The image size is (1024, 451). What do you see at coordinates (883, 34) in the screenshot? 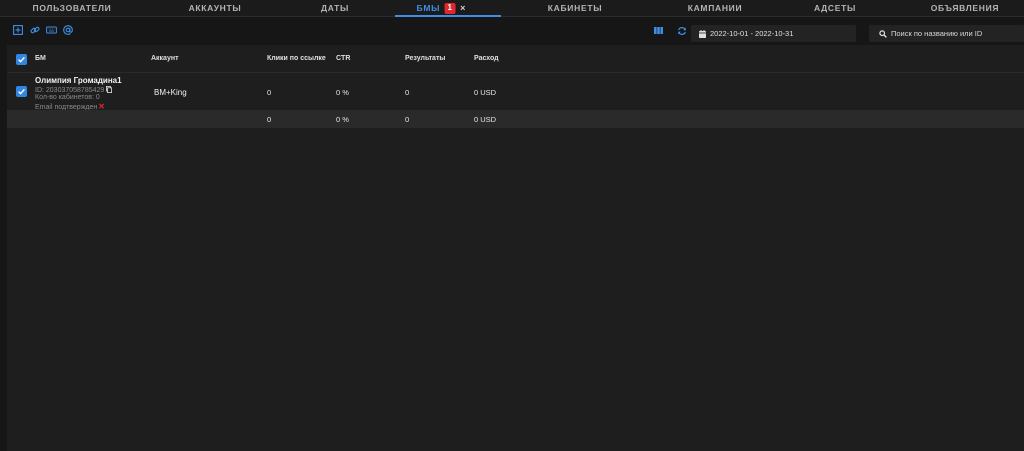
I see `search-icon` at bounding box center [883, 34].